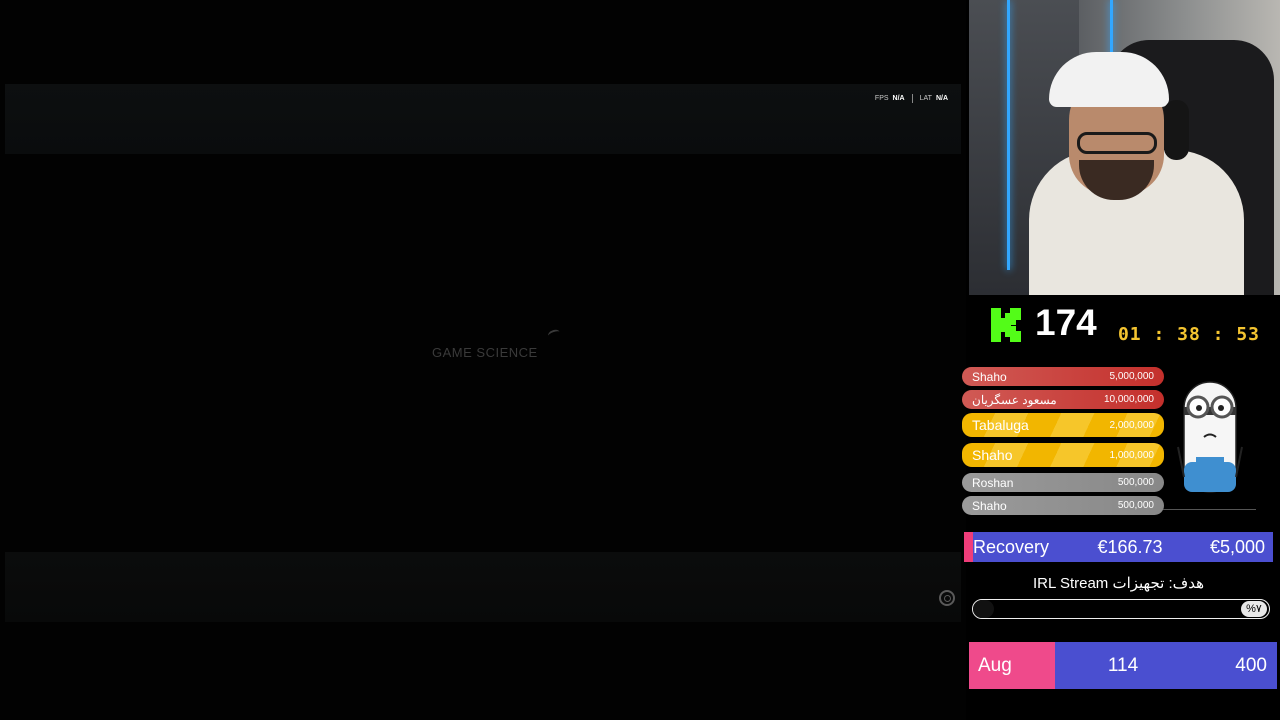  Describe the element at coordinates (485, 352) in the screenshot. I see `studio-logo: GAME SCIENCE` at that location.